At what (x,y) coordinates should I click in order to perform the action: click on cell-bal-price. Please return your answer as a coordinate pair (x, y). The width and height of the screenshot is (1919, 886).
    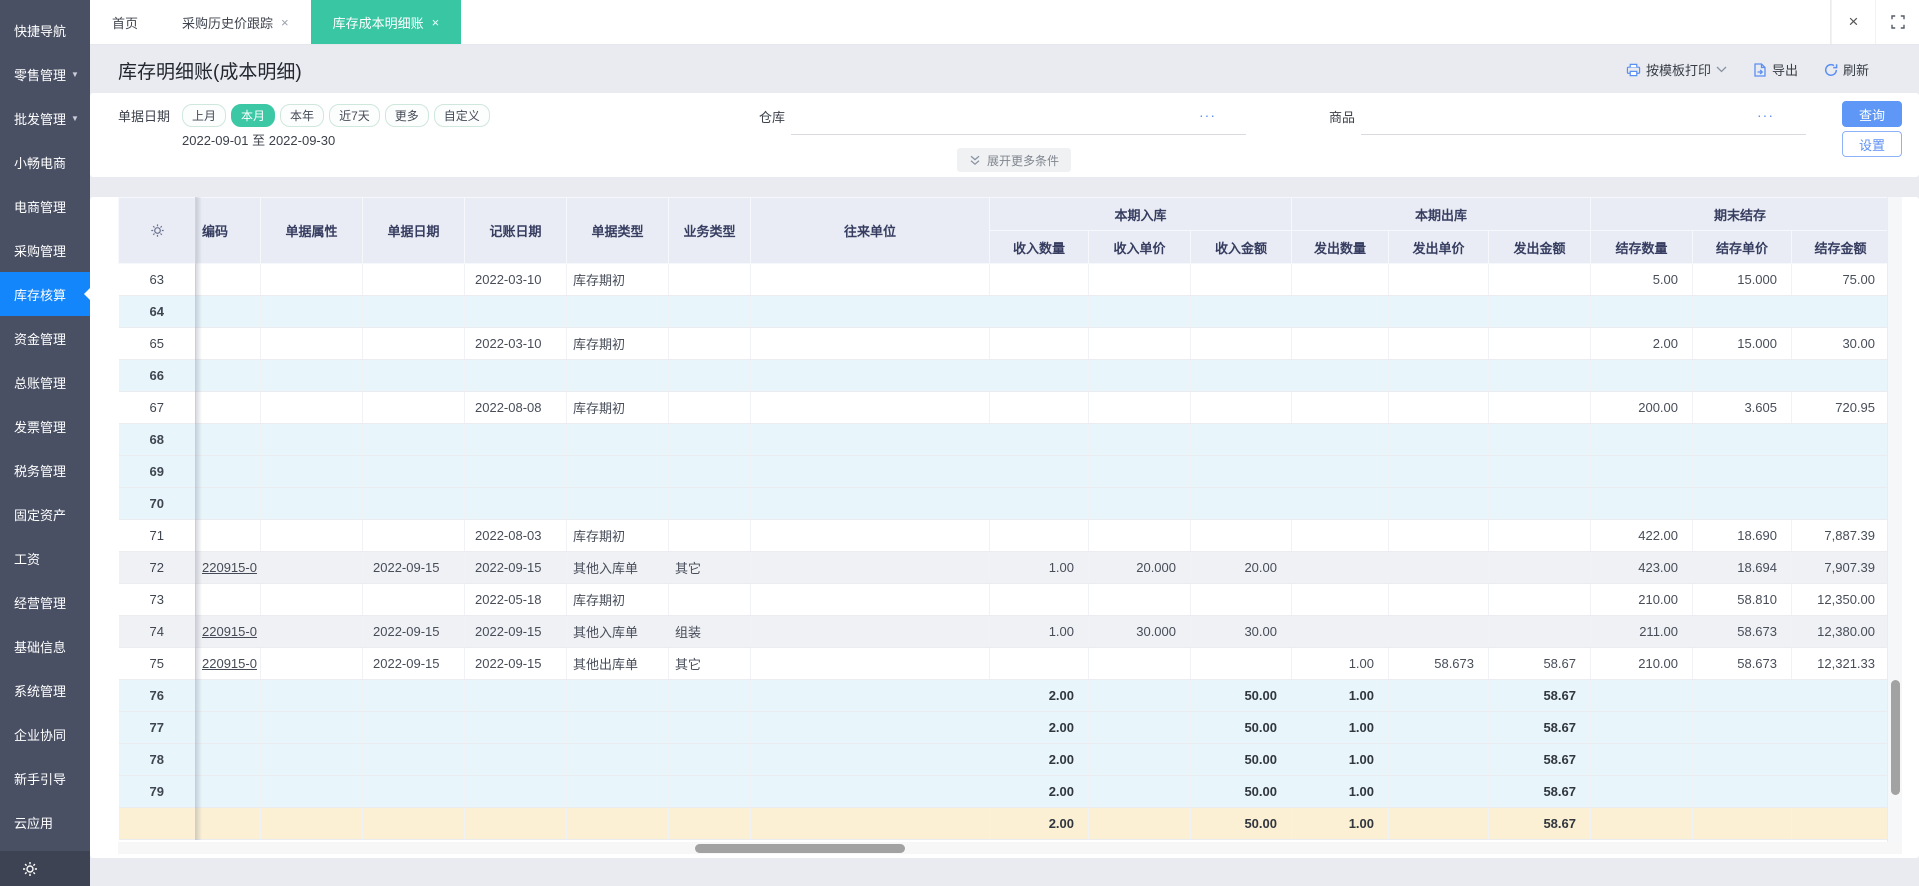
    Looking at the image, I should click on (1742, 311).